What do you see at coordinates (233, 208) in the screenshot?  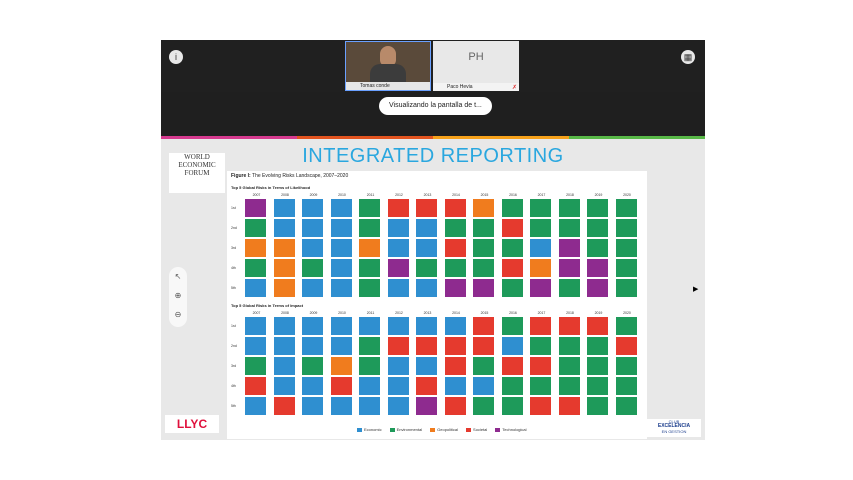 I see `rank-label: 1st` at bounding box center [233, 208].